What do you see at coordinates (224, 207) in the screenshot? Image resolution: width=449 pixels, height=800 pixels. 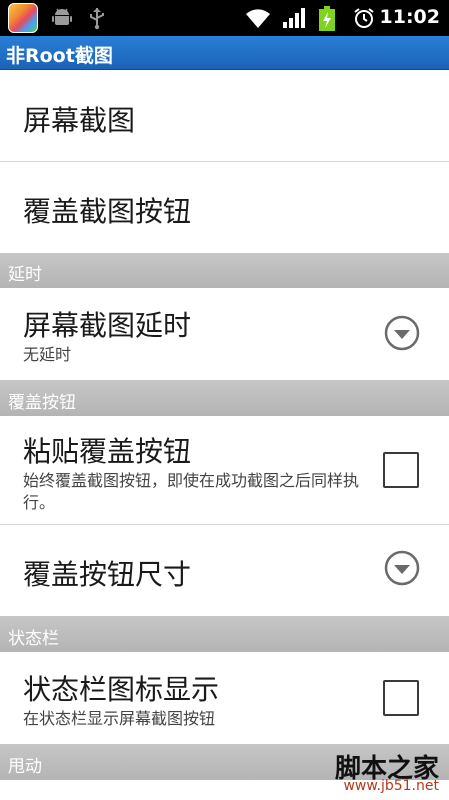 I see `pref-overlay-button: 覆盖截图按钮` at bounding box center [224, 207].